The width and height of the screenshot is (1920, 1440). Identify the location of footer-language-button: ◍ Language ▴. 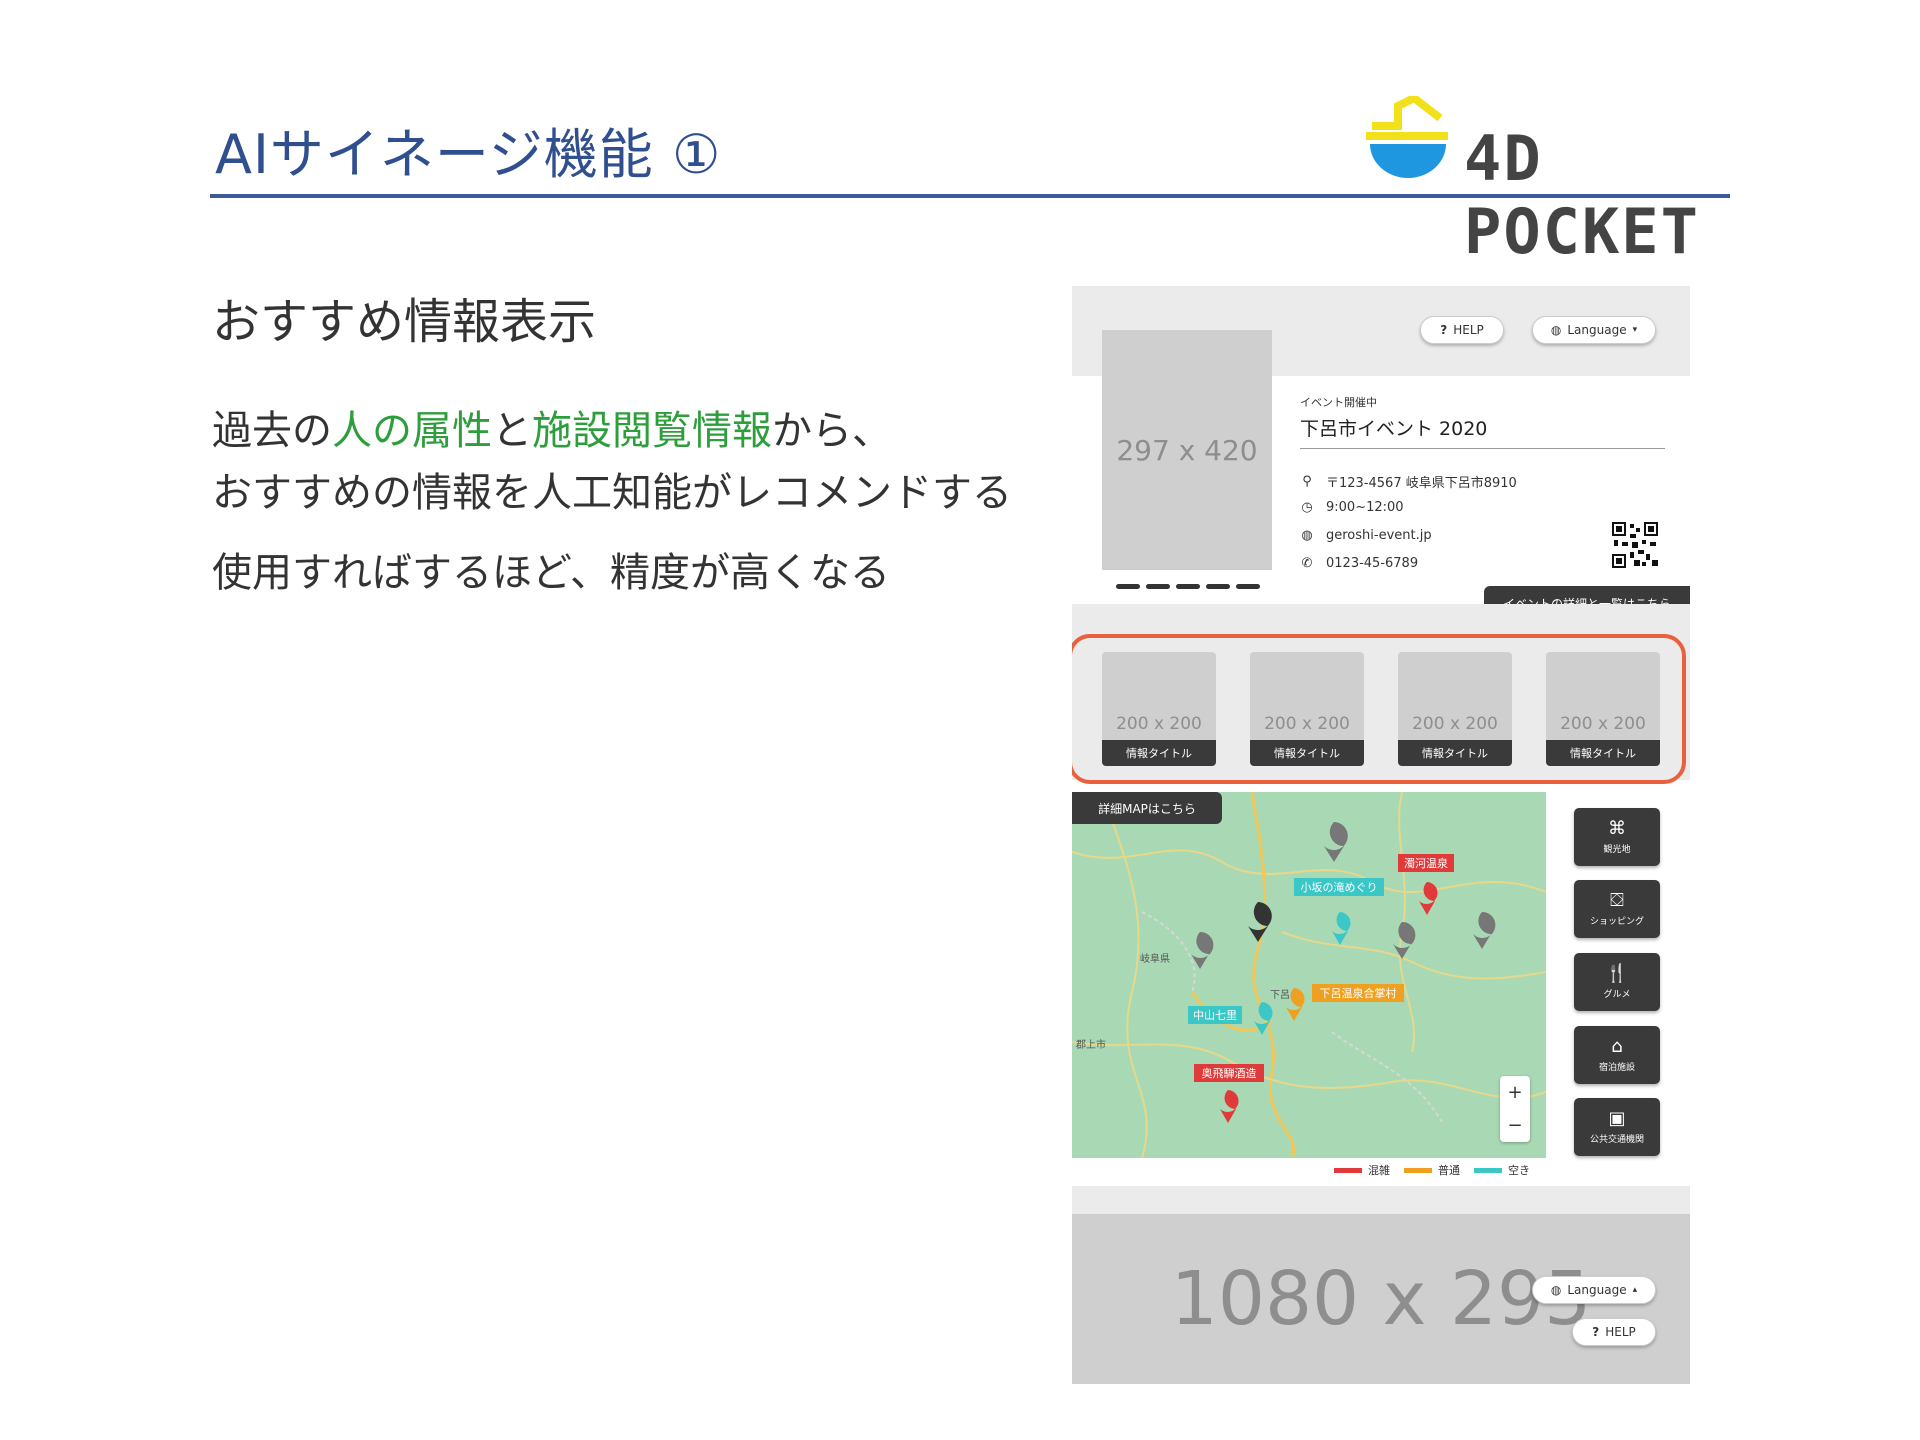
(1594, 1290).